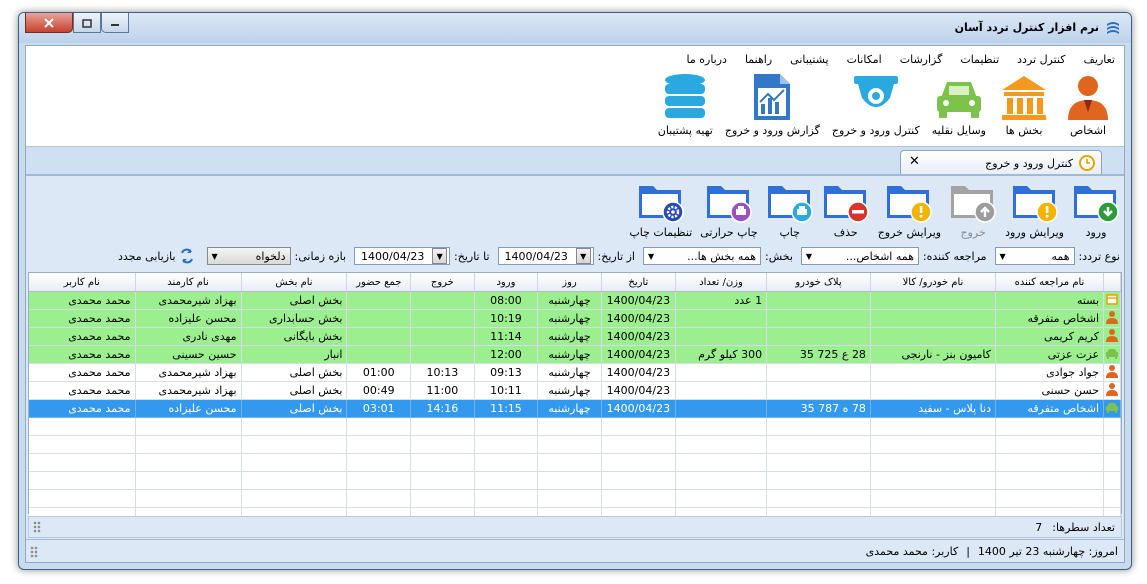  Describe the element at coordinates (506, 408) in the screenshot. I see `table-cell: 11:15` at that location.